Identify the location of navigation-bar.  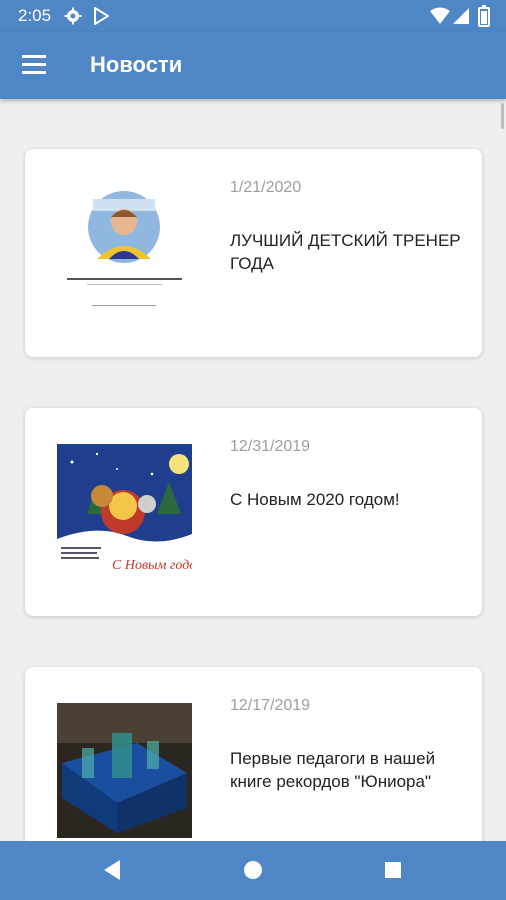
(253, 870).